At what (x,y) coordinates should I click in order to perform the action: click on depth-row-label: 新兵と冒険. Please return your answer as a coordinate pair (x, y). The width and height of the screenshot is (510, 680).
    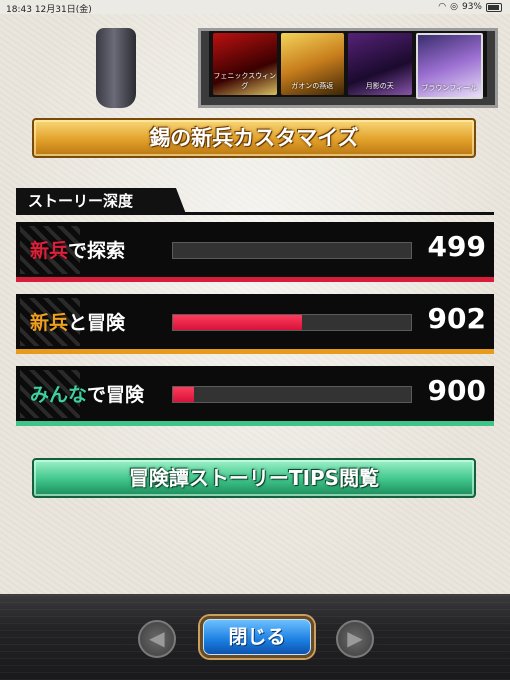
    Looking at the image, I should click on (77, 321).